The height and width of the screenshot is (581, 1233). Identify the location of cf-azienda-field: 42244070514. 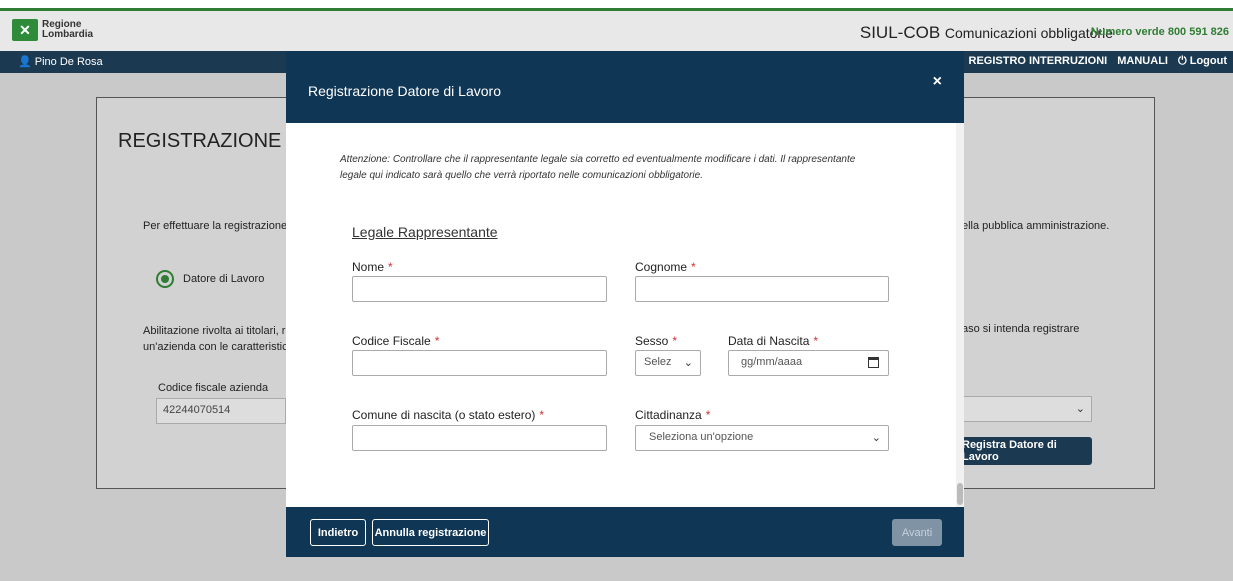
(221, 411).